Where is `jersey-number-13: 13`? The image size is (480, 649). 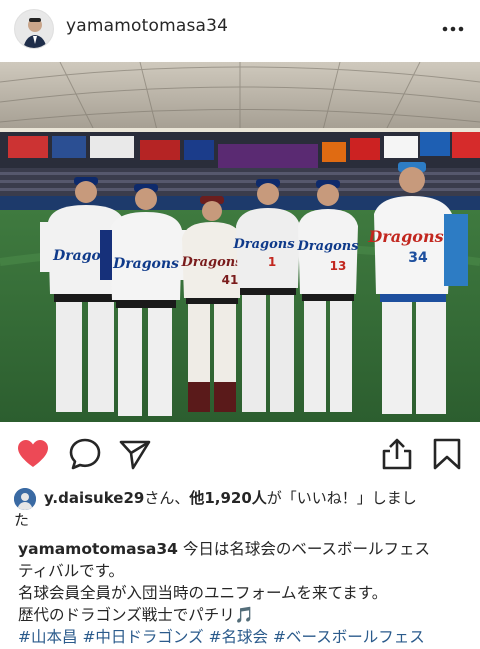 jersey-number-13: 13 is located at coordinates (338, 266).